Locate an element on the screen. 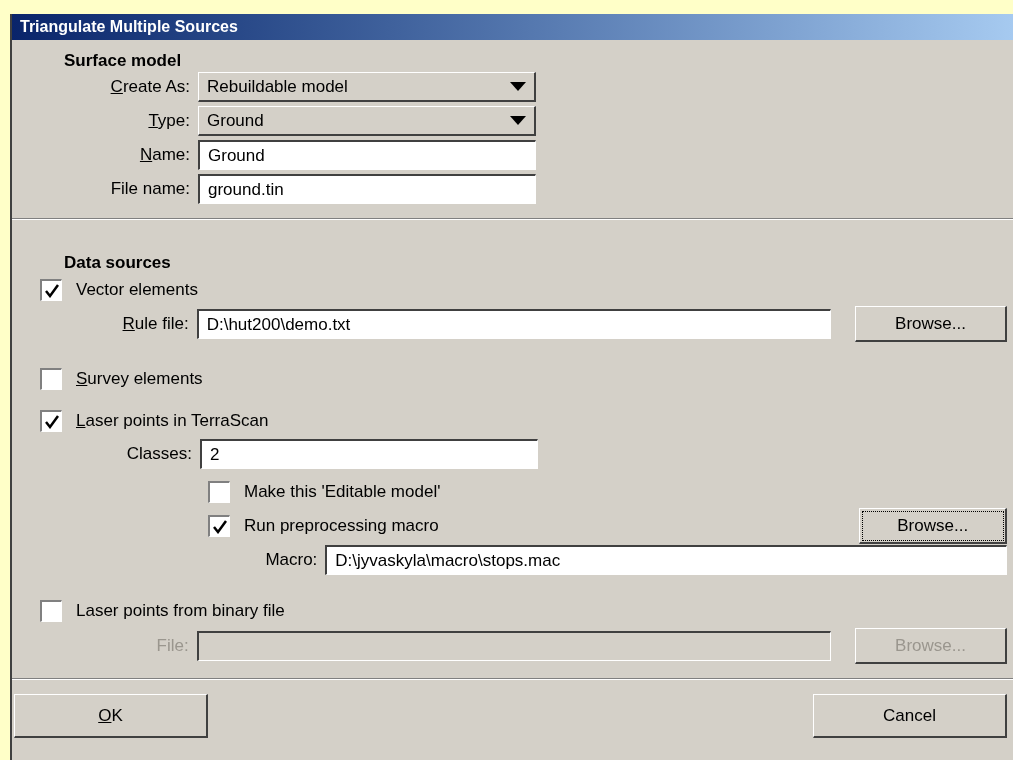 Image resolution: width=1013 pixels, height=760 pixels. section-heading: Surface model is located at coordinates (123, 61).